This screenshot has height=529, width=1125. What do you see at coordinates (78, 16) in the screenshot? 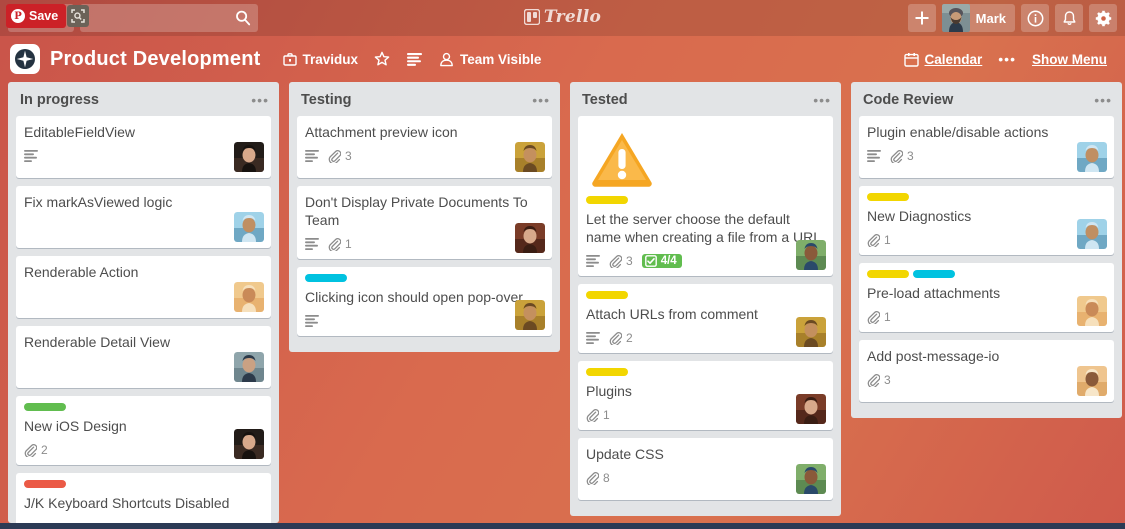
I see `screenshot-icon` at bounding box center [78, 16].